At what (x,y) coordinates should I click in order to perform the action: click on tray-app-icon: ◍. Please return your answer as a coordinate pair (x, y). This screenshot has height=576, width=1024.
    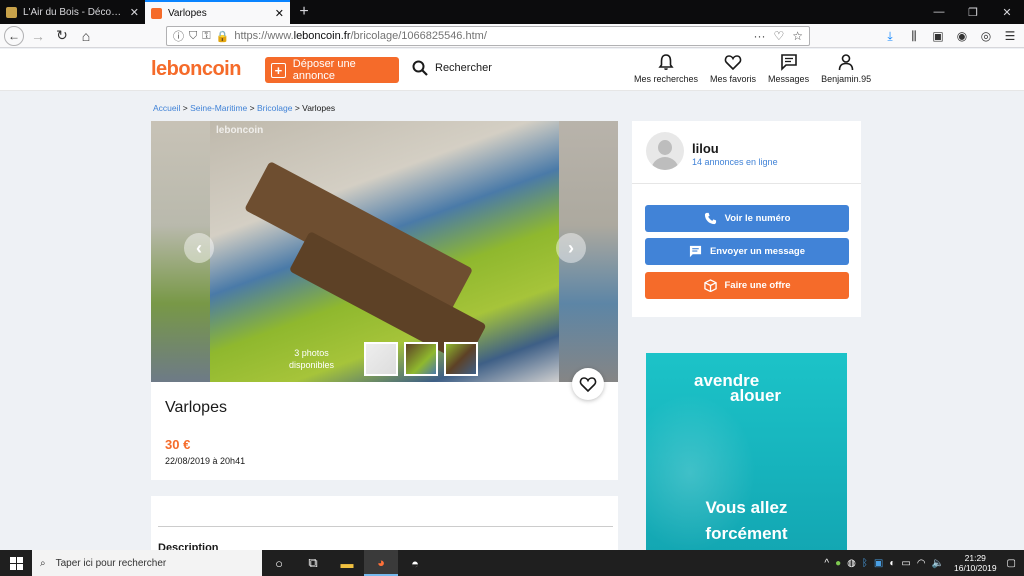
    Looking at the image, I should click on (851, 563).